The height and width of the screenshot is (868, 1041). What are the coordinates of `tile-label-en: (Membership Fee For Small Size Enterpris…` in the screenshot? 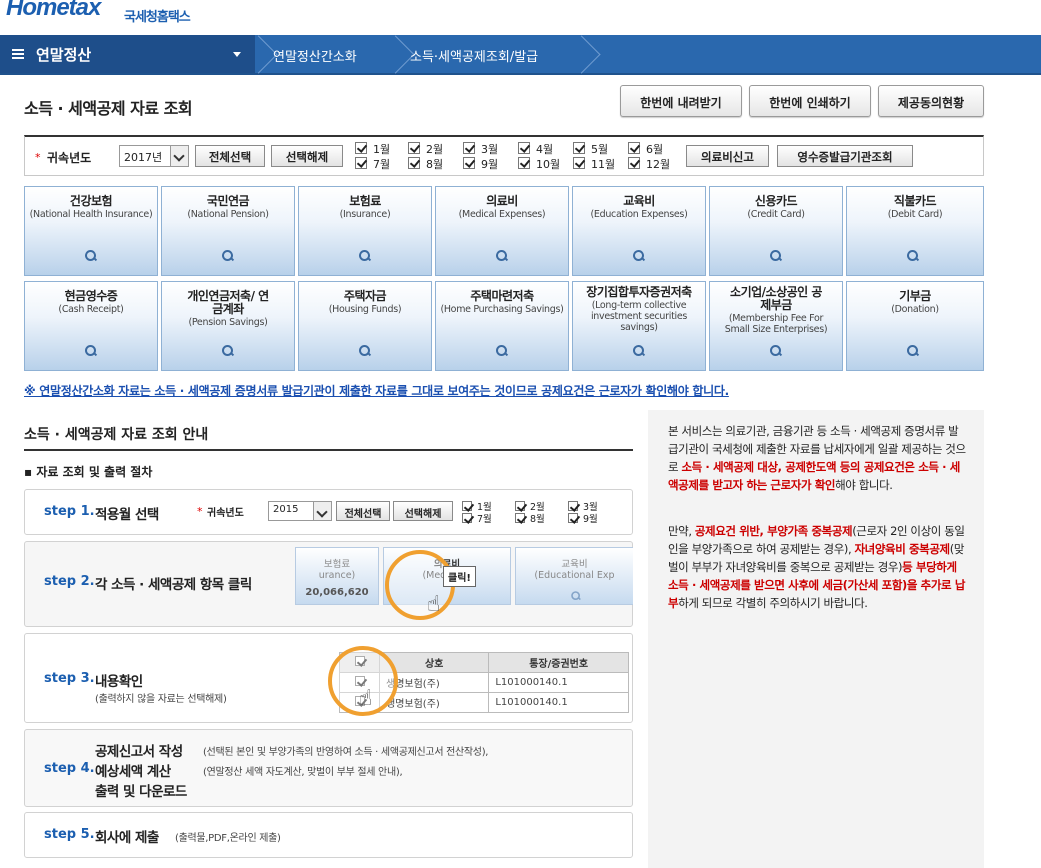 It's located at (776, 324).